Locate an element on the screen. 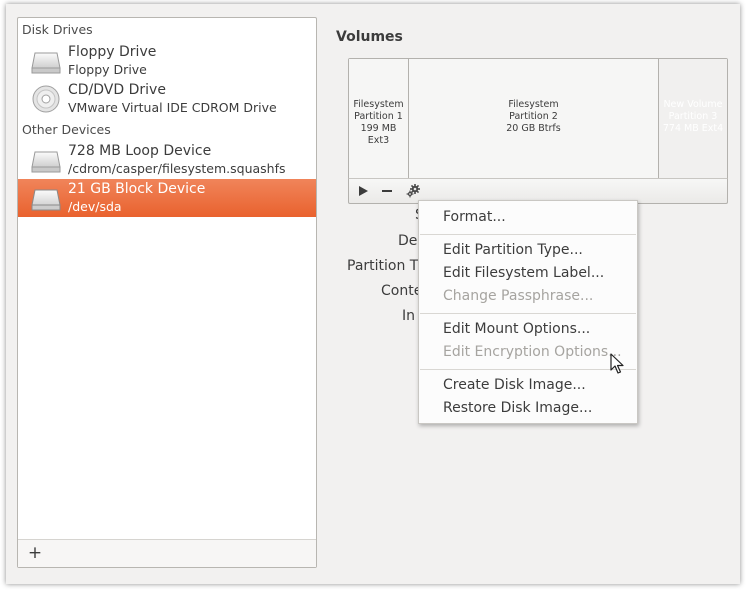 This screenshot has height=590, width=749. device-name: Floppy Drive is located at coordinates (112, 52).